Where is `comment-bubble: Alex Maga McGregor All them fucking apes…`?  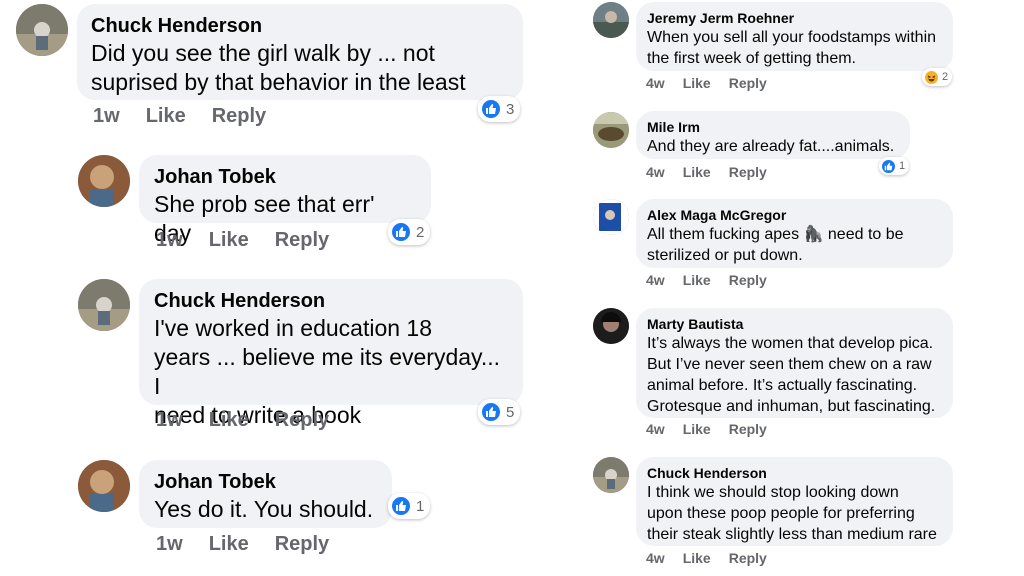 comment-bubble: Alex Maga McGregor All them fucking apes… is located at coordinates (794, 233).